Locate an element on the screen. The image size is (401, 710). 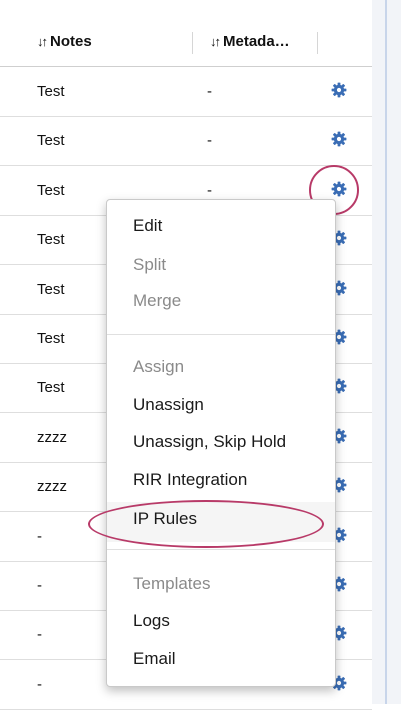
menu-item-edit: Edit is located at coordinates (147, 226).